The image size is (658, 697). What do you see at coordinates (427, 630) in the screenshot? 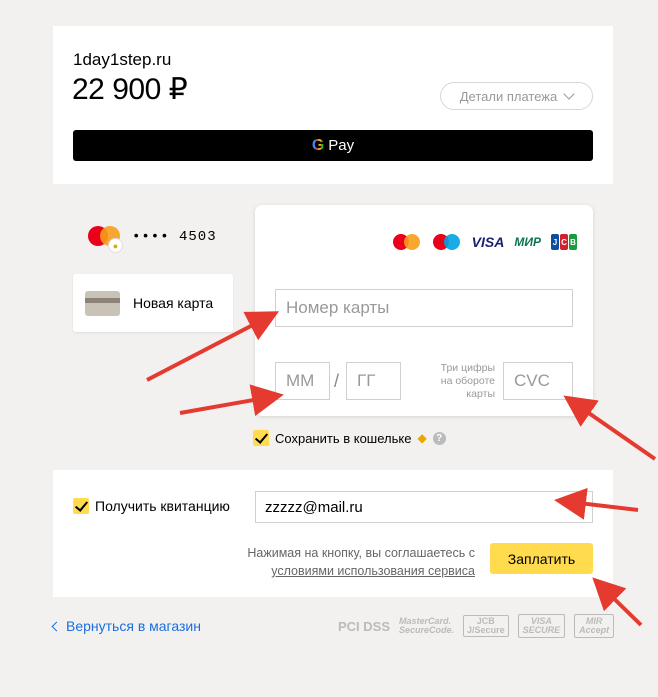
I see `mc-secure-line2: SecureCode.` at bounding box center [427, 630].